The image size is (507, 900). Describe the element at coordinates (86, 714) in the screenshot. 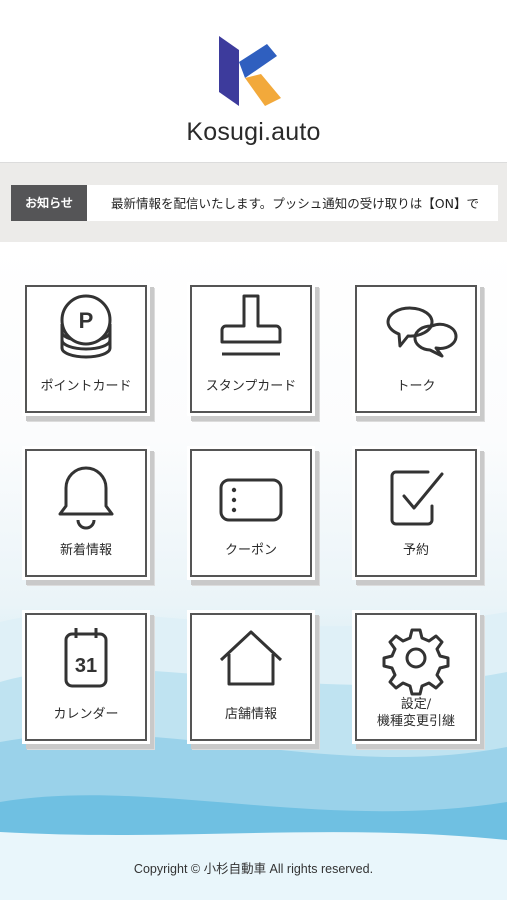

I see `menu-label: カレンダー` at that location.